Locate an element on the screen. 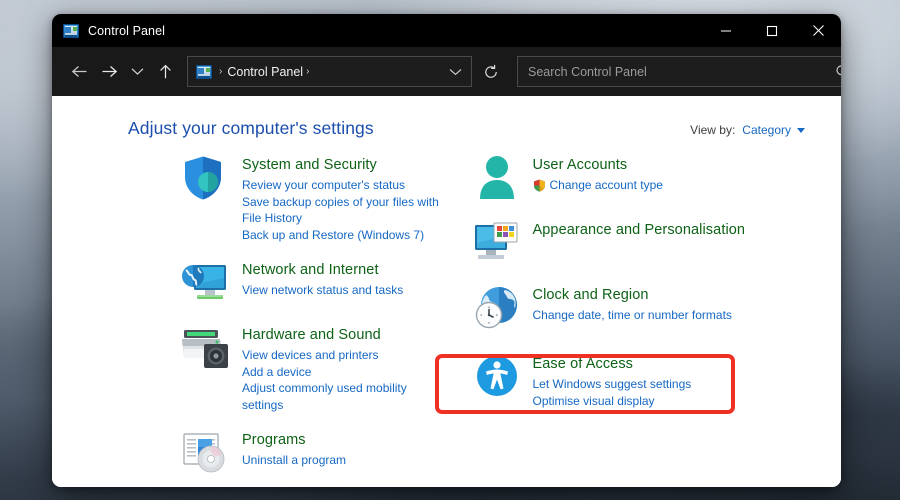 The image size is (900, 500). category-link: View devices and printers is located at coordinates (344, 355).